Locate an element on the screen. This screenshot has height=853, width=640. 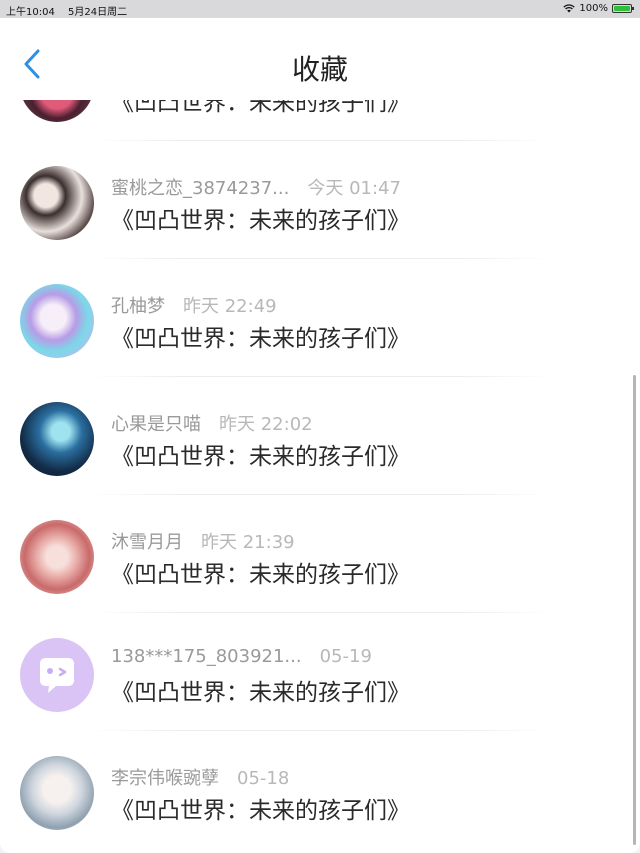
user-name: 孔柚梦 is located at coordinates (138, 306).